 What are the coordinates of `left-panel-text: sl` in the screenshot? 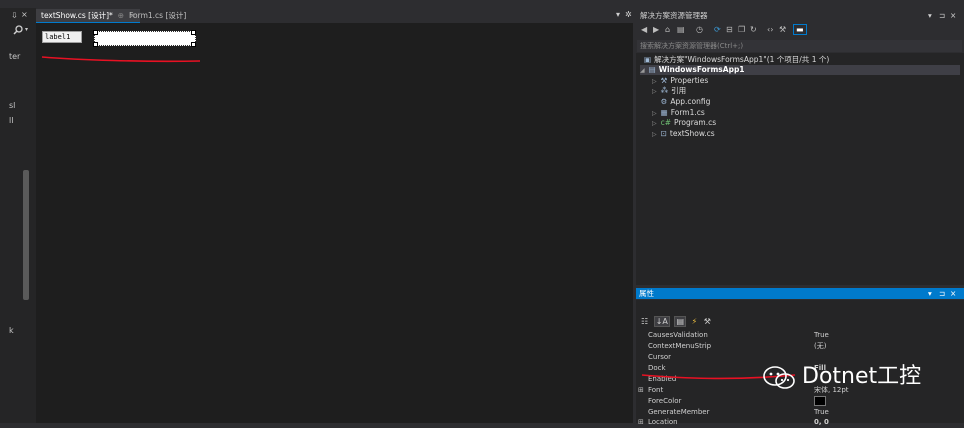 It's located at (12, 105).